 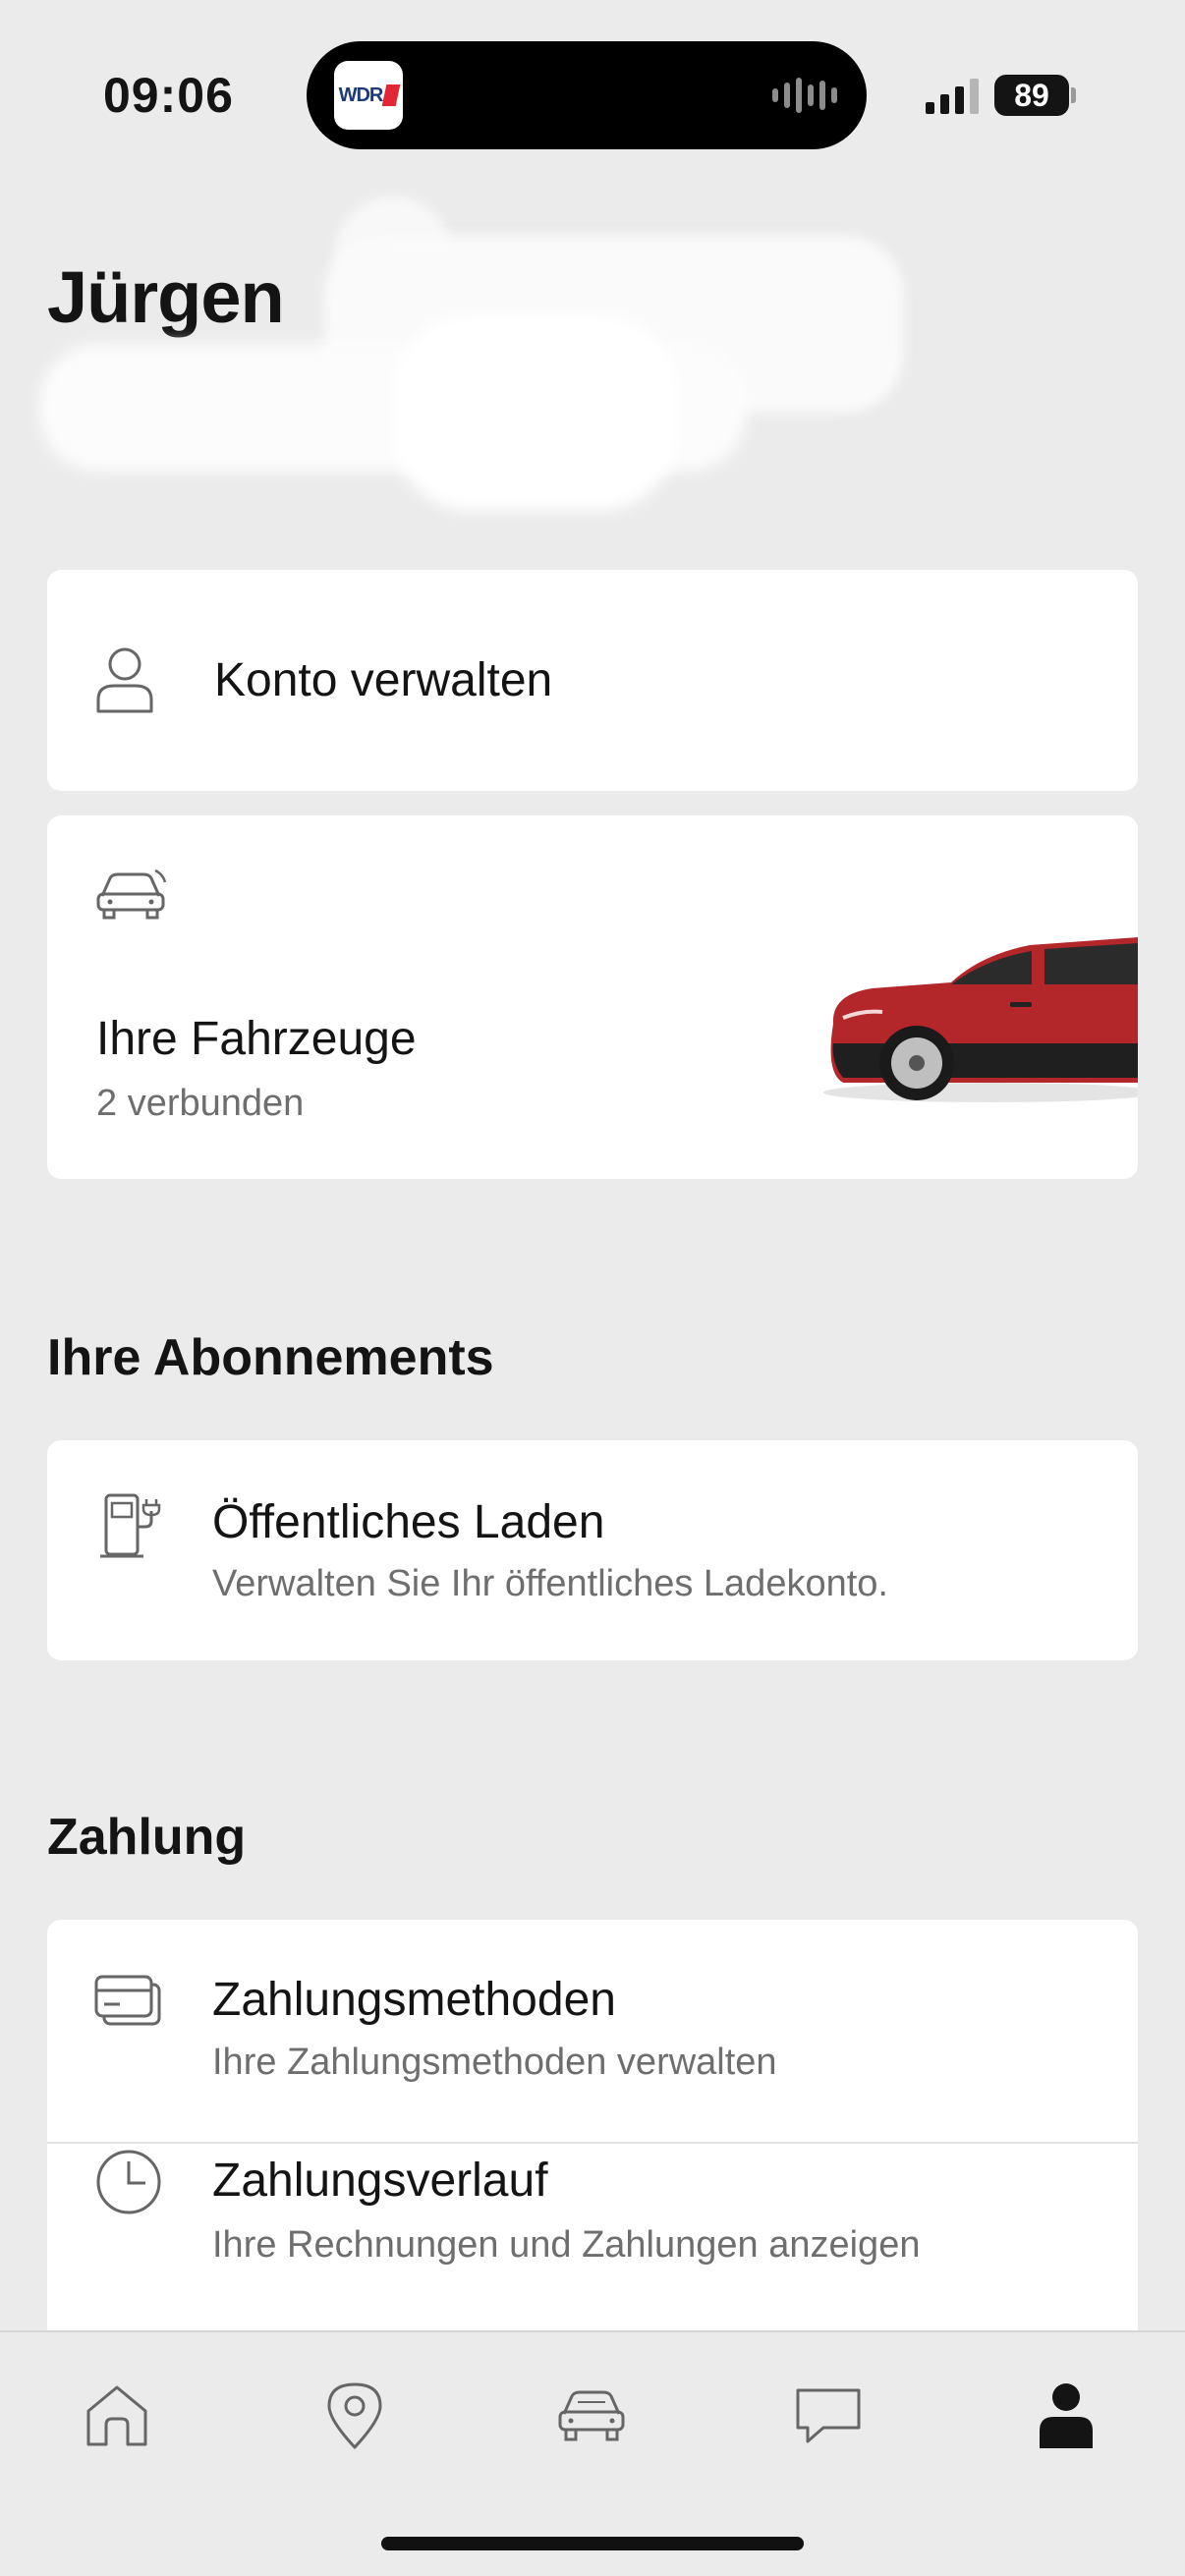 I want to click on cellular-signal-icon, so click(x=953, y=96).